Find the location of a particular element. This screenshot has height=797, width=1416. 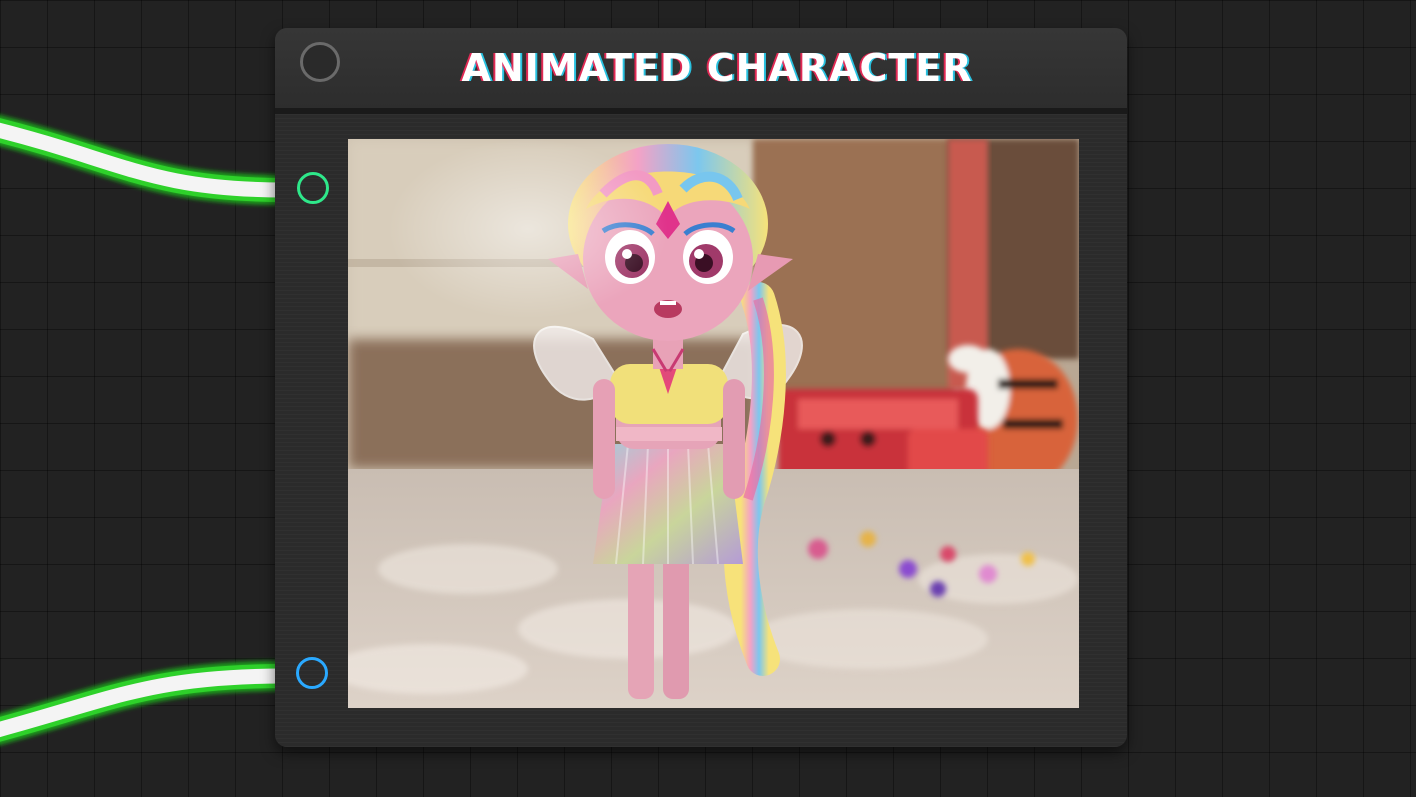

input-port-circle-icon is located at coordinates (313, 188).